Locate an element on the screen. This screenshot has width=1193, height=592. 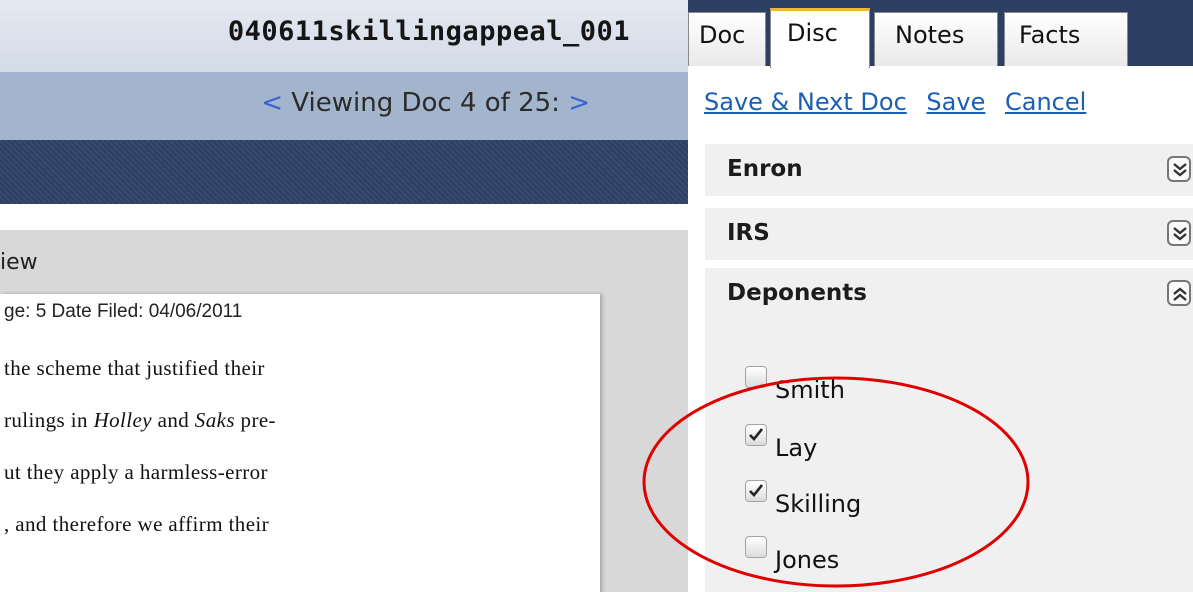
document-text-line: , and therefore we affirm their is located at coordinates (137, 524).